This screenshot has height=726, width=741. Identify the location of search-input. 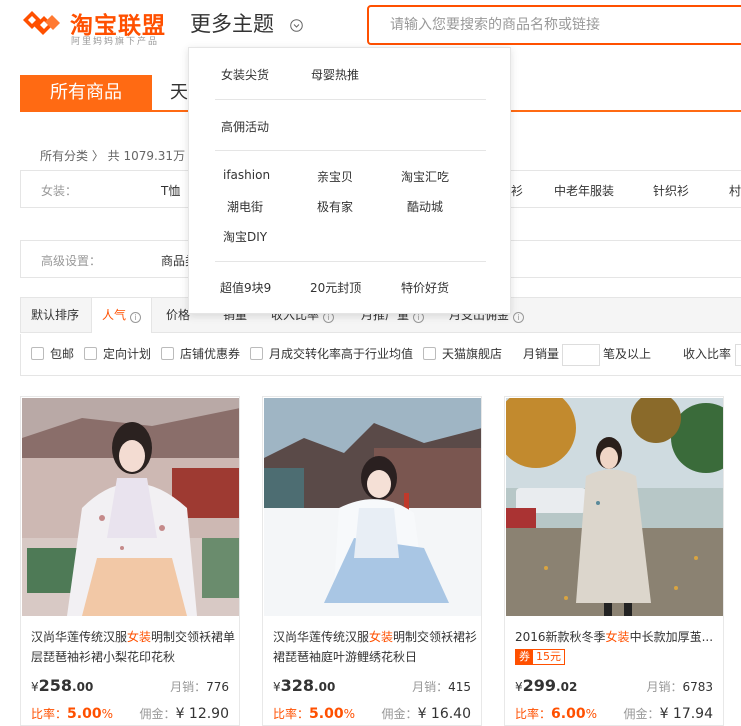
(555, 25).